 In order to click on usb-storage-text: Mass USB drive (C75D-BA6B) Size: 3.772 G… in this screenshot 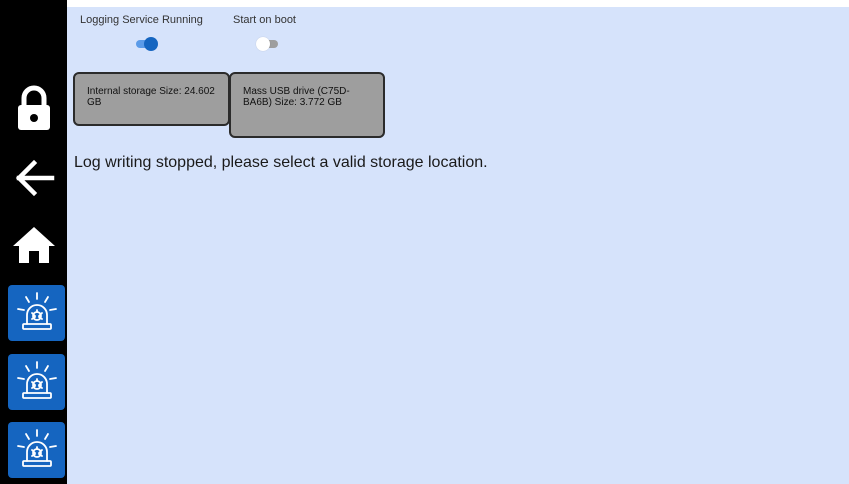, I will do `click(296, 97)`.